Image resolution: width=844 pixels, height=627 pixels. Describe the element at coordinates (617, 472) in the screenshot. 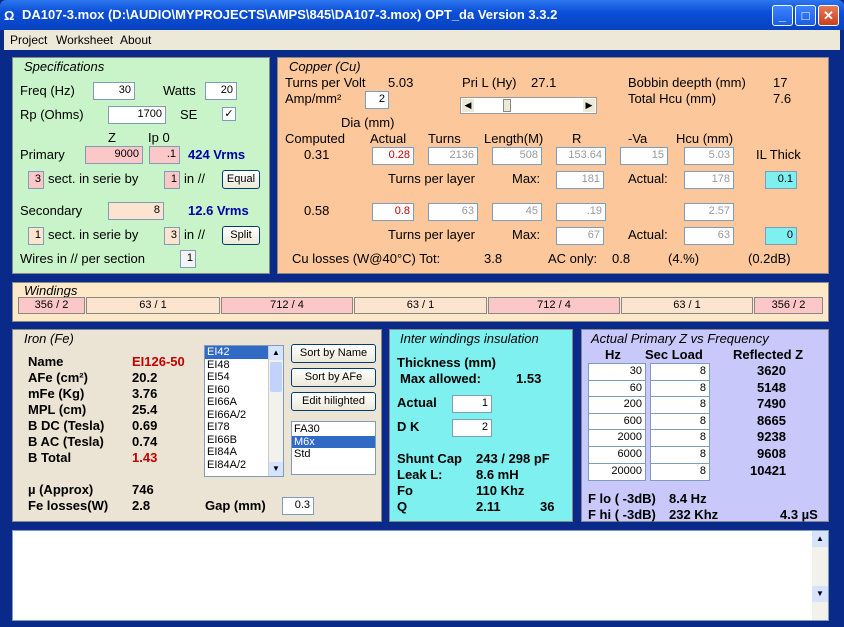

I see `hz-input: 20000` at that location.